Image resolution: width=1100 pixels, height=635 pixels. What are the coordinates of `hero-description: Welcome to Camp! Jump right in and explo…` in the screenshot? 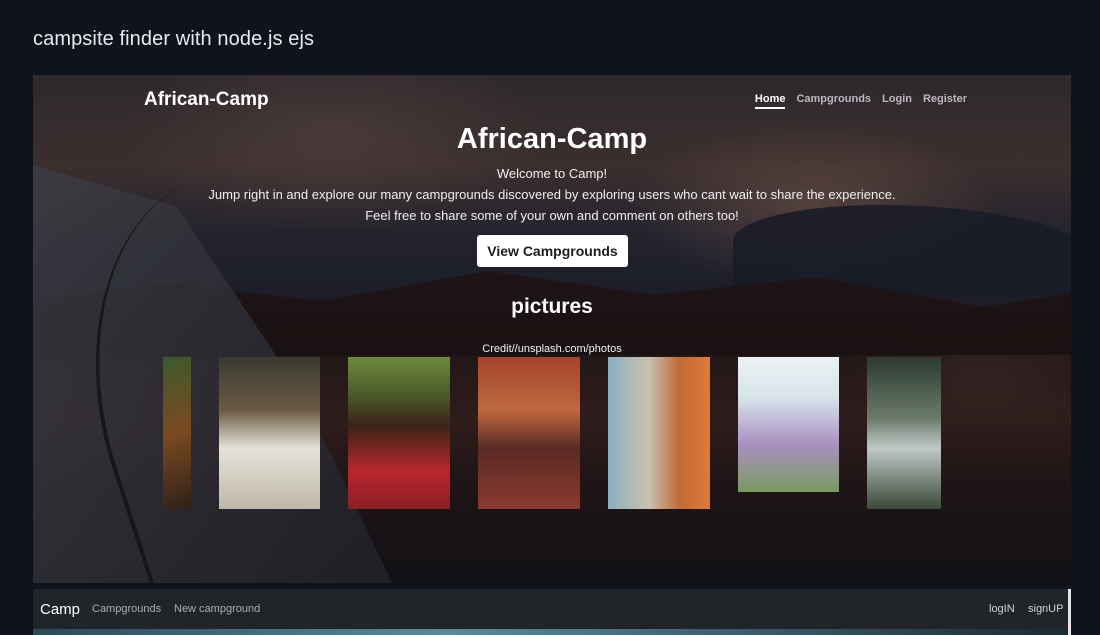 It's located at (552, 194).